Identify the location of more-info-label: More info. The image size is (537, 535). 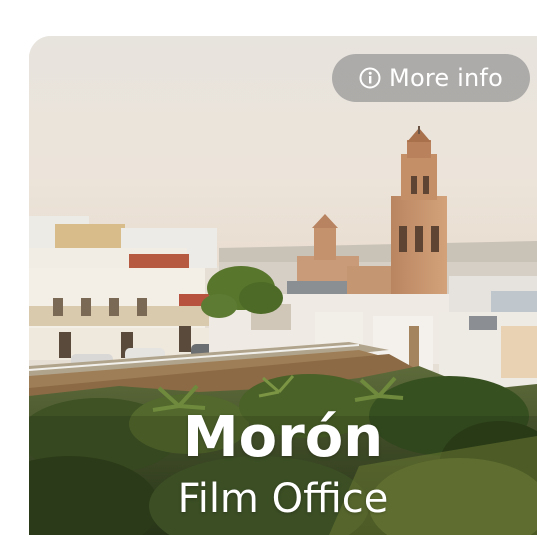
(446, 78).